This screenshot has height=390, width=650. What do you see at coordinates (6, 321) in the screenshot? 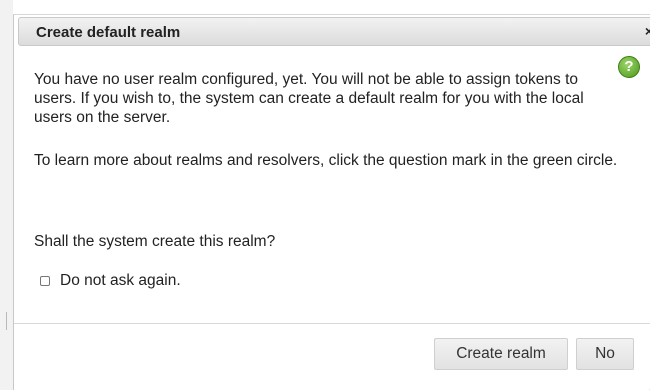
I see `background-divider` at bounding box center [6, 321].